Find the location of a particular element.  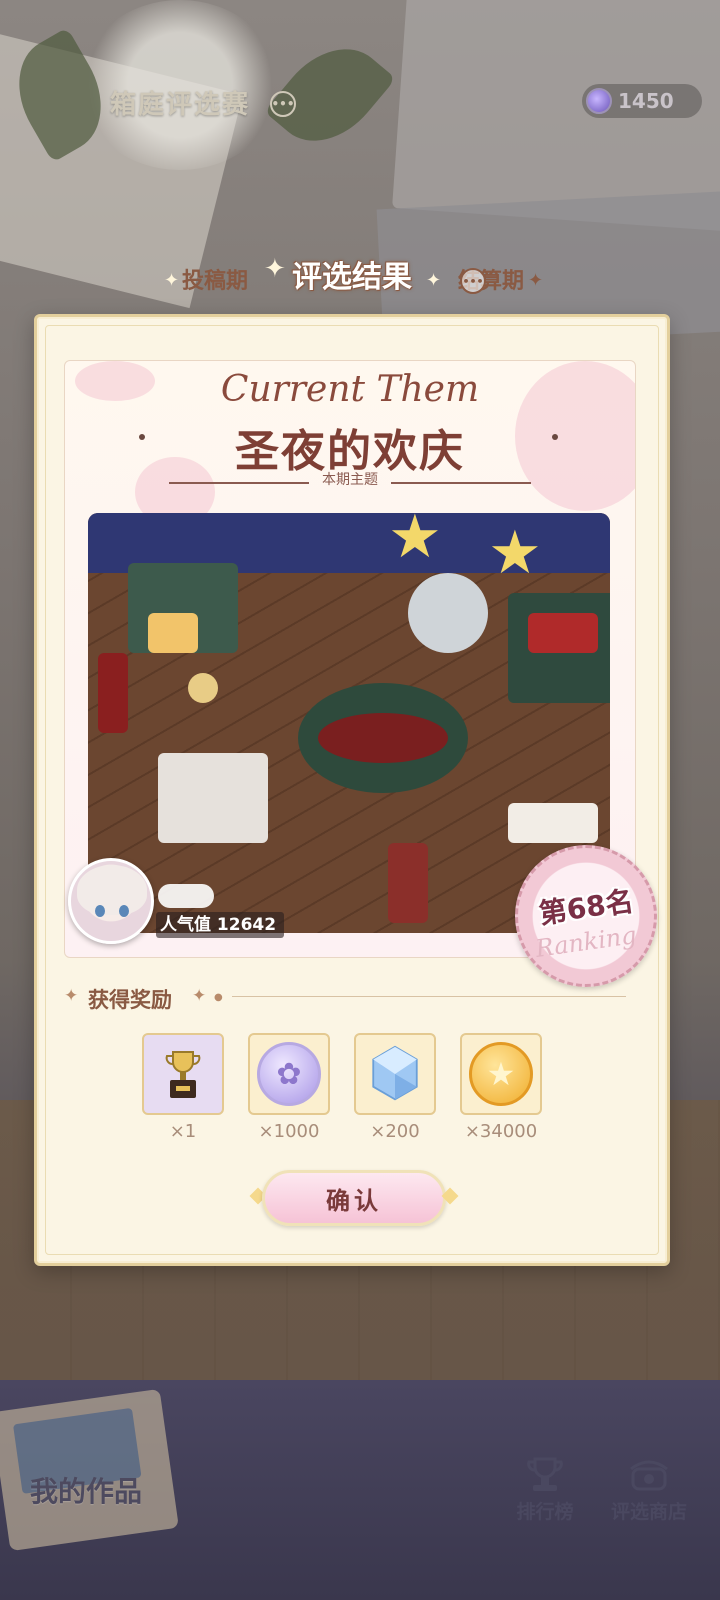

popularity-label: 人气值 is located at coordinates (185, 925).